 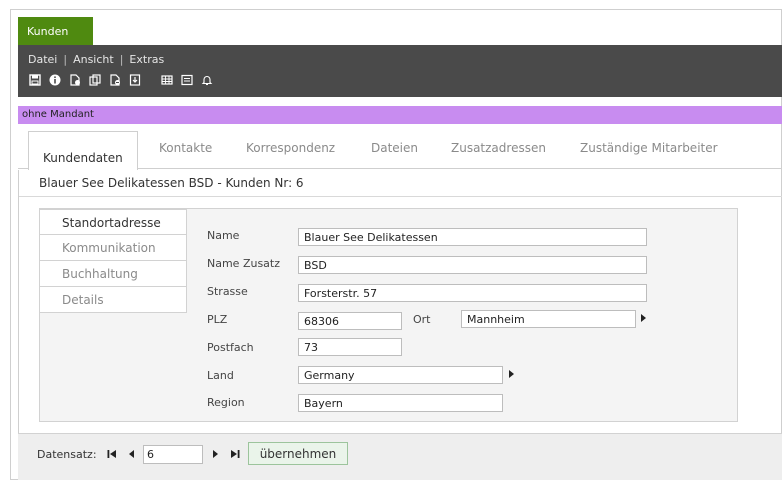 I want to click on first-record-icon, so click(x=112, y=454).